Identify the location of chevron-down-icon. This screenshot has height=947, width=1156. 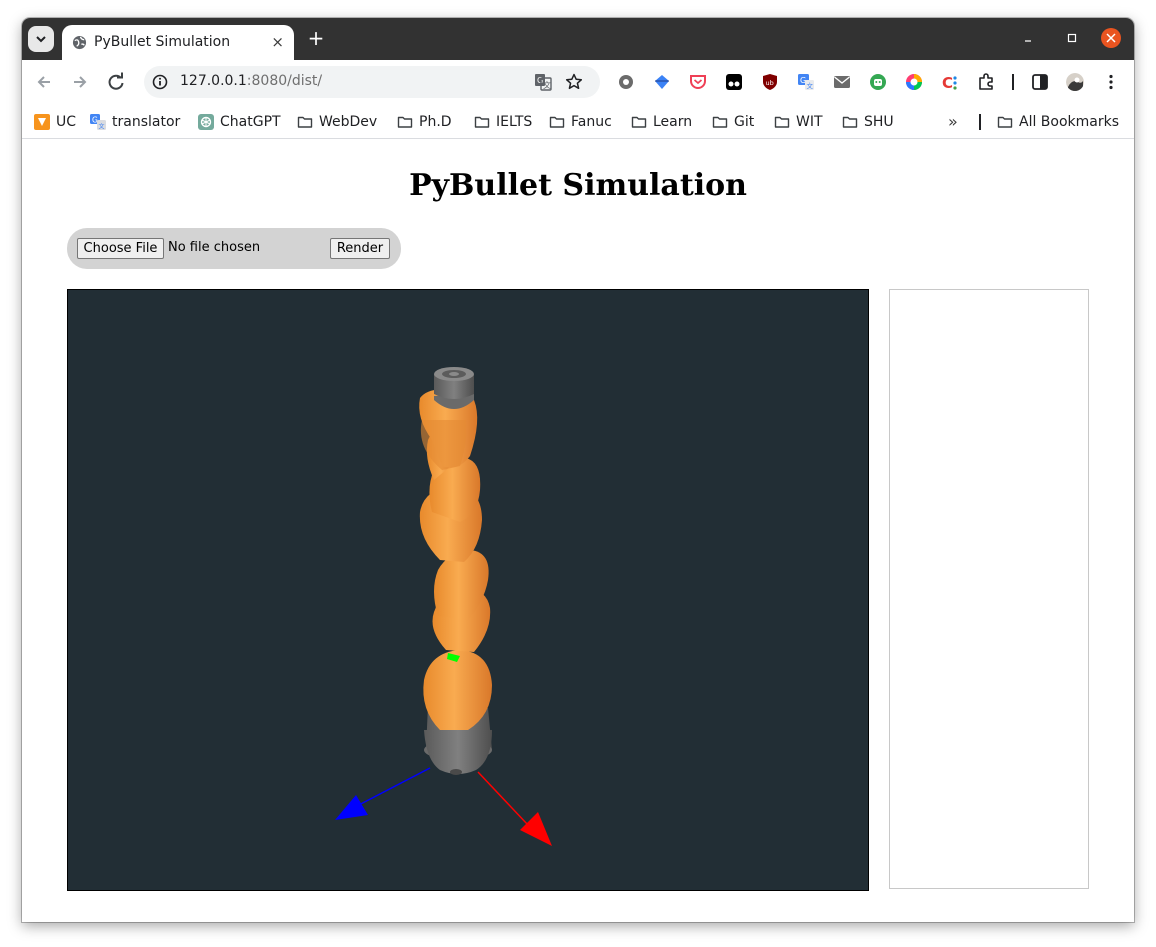
(41, 39).